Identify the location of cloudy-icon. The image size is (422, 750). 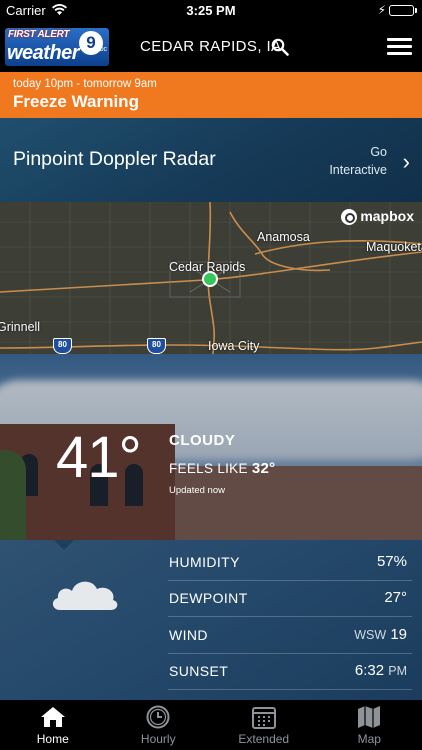
(85, 595).